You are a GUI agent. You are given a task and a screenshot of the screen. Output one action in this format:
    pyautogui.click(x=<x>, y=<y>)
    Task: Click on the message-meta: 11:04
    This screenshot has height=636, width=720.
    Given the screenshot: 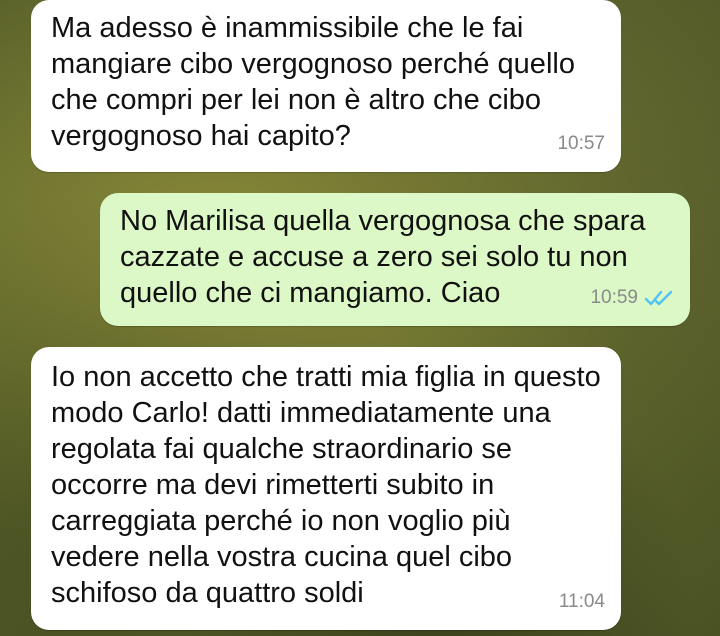 What is the action you would take?
    pyautogui.click(x=582, y=602)
    